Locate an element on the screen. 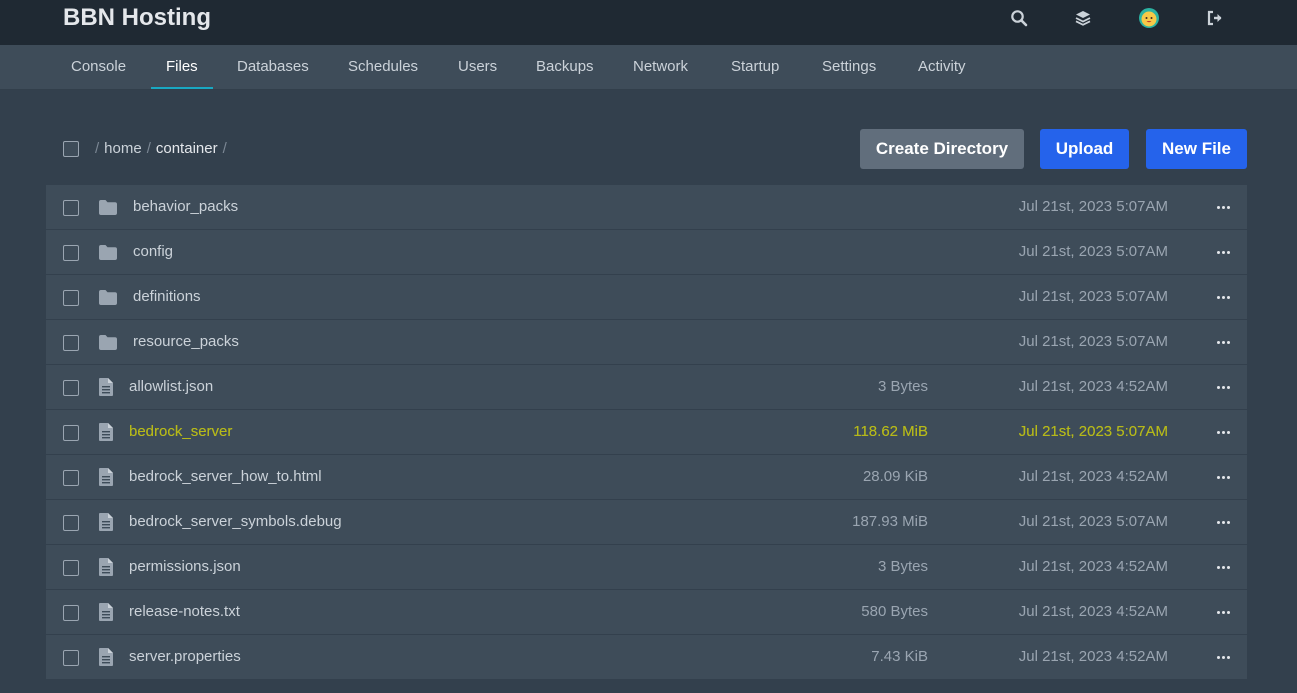 Image resolution: width=1297 pixels, height=693 pixels. tab-backups: Backups is located at coordinates (565, 67).